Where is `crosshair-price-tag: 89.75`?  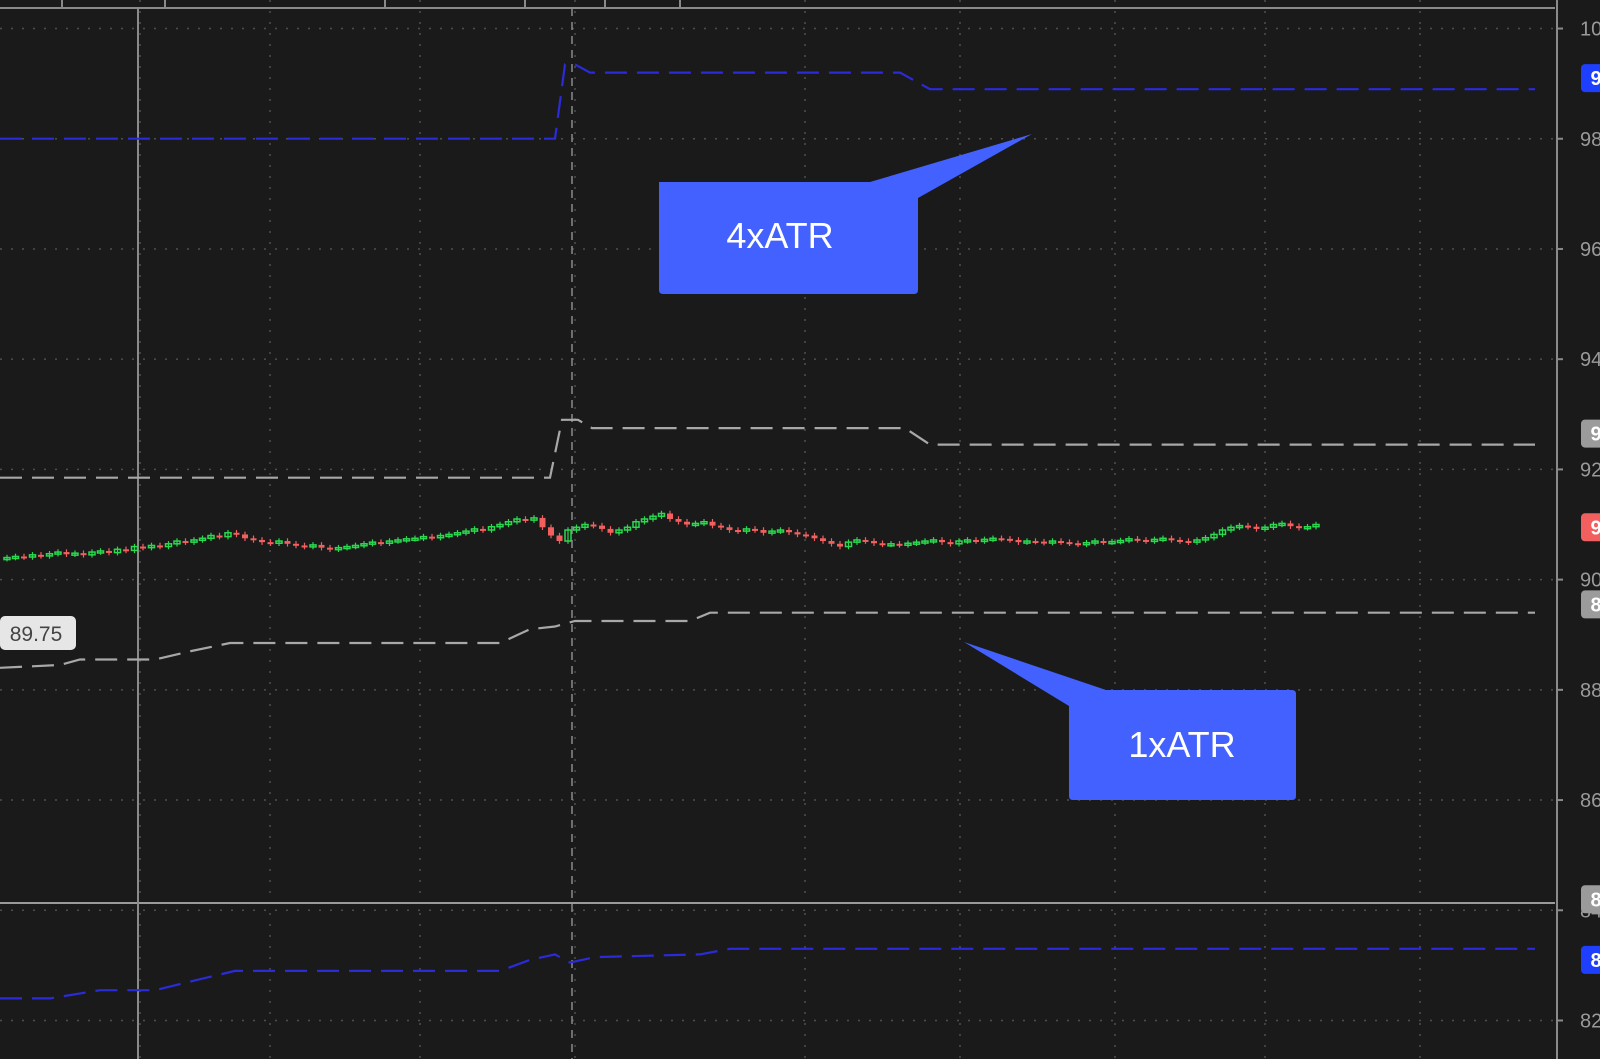 crosshair-price-tag: 89.75 is located at coordinates (38, 633).